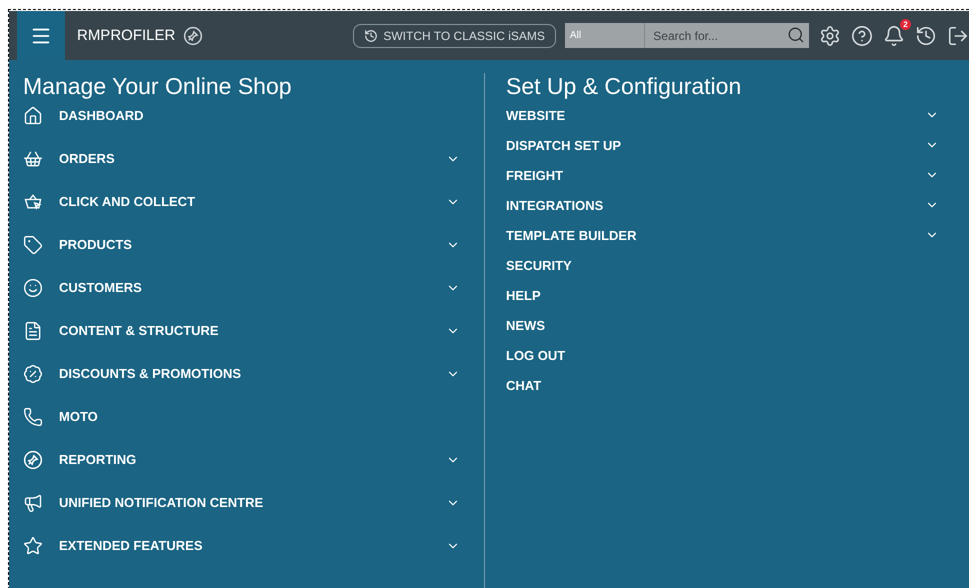 This screenshot has height=588, width=969. What do you see at coordinates (253, 287) in the screenshot?
I see `menu-item: CUSTOMERS` at bounding box center [253, 287].